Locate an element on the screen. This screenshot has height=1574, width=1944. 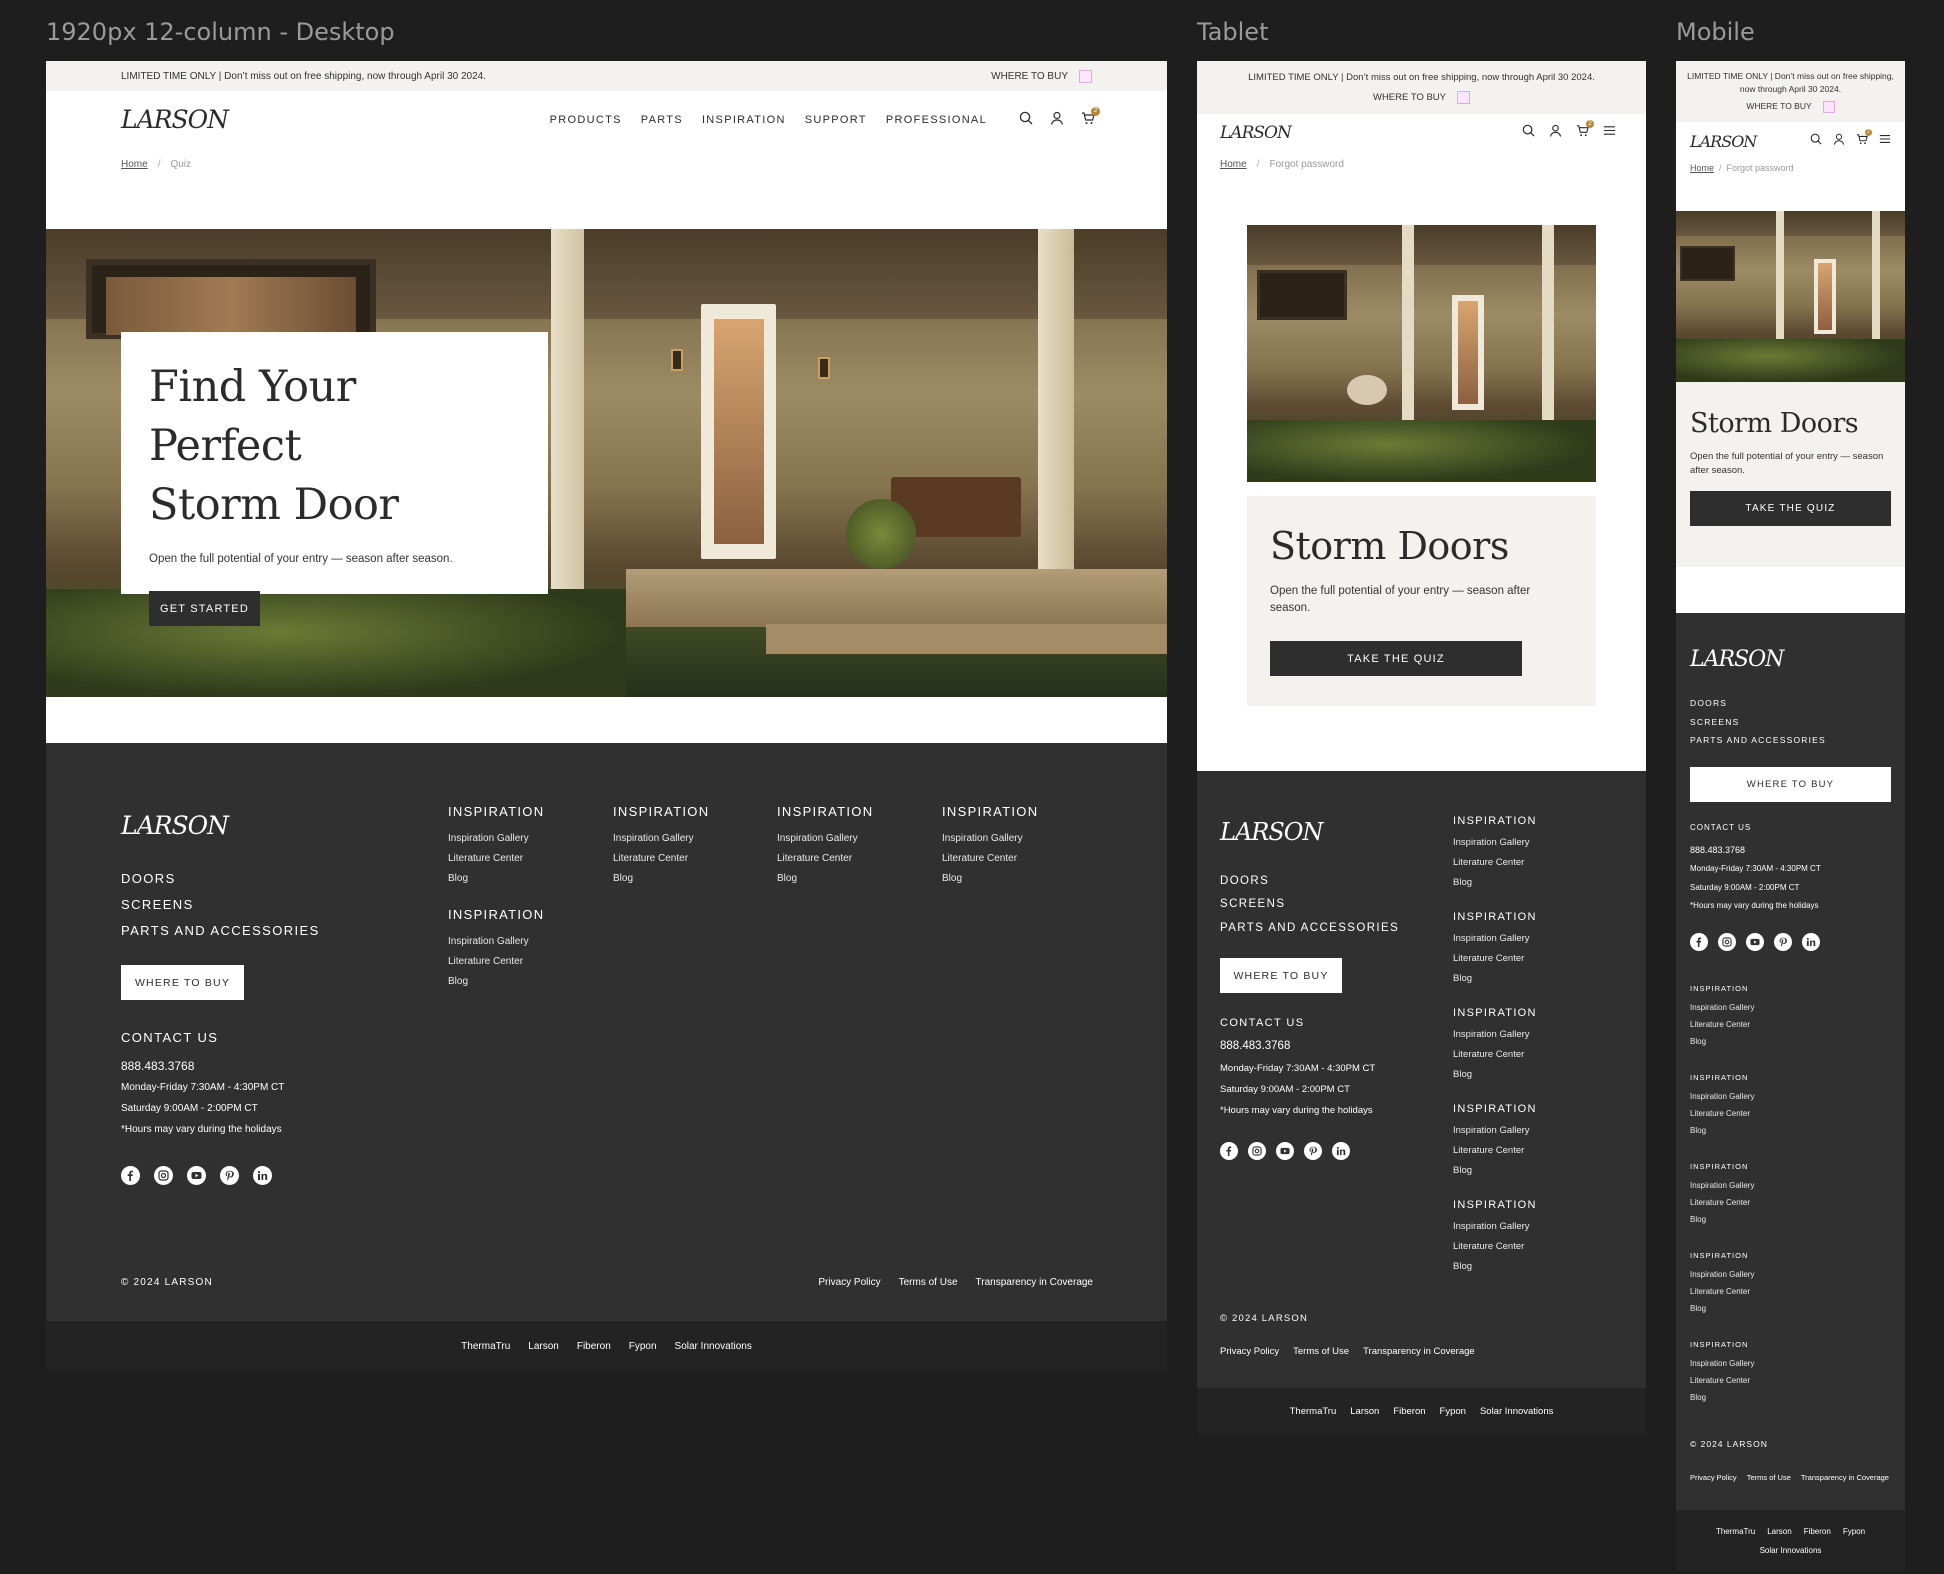
nav-inspiration: INSPIRATION is located at coordinates (744, 120).